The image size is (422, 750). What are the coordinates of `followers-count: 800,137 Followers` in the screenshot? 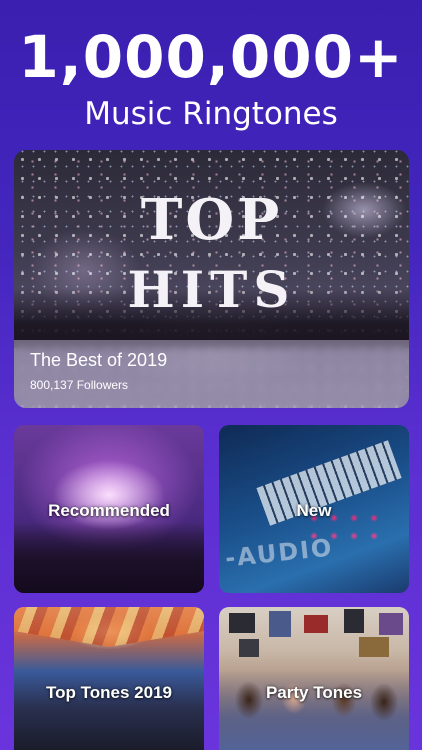 It's located at (79, 385).